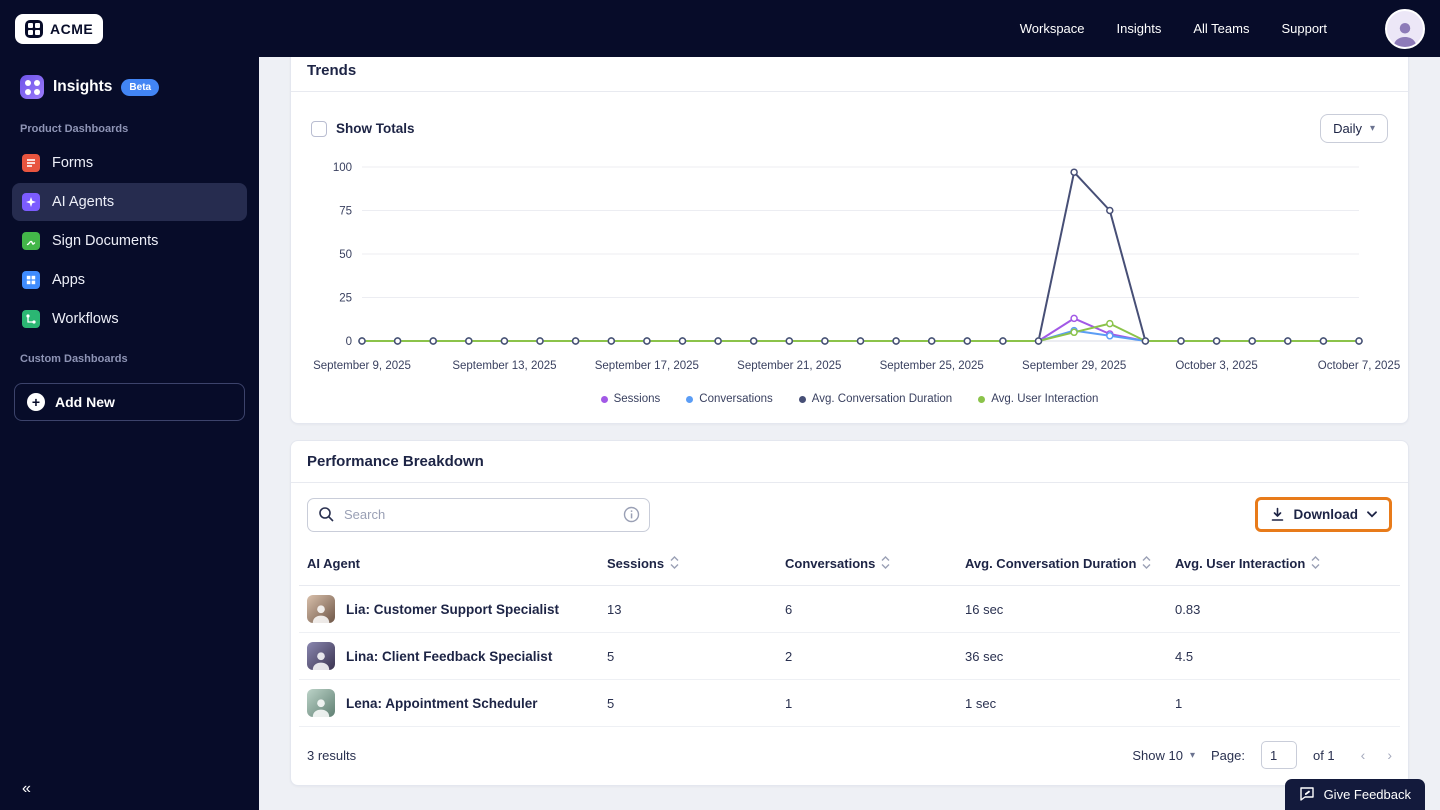  I want to click on chevron-down-icon, so click(1372, 514).